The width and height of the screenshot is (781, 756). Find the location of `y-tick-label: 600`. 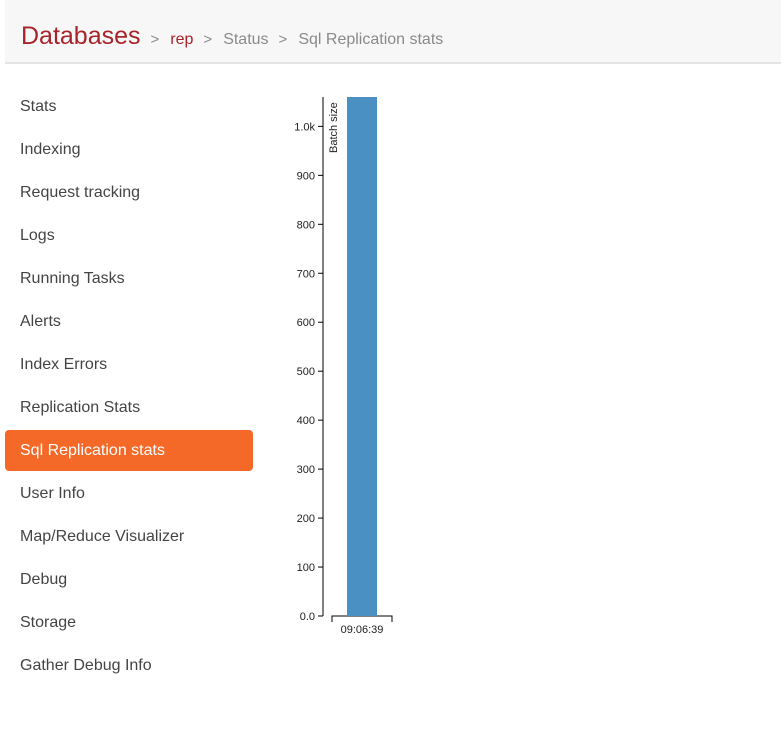

y-tick-label: 600 is located at coordinates (306, 323).